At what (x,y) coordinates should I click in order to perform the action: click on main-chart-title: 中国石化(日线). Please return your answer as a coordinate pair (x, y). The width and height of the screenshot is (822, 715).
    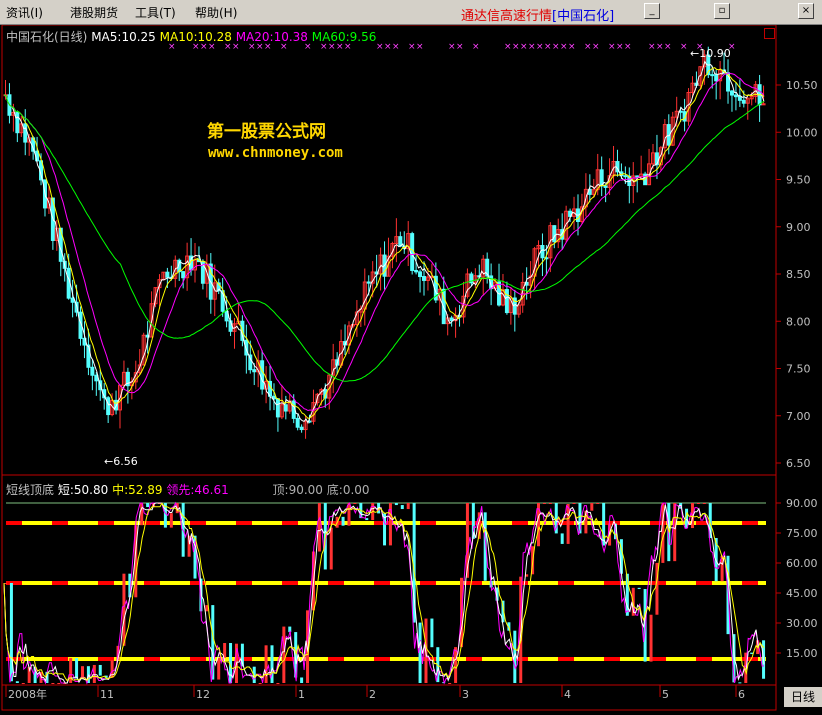
    Looking at the image, I should click on (47, 37).